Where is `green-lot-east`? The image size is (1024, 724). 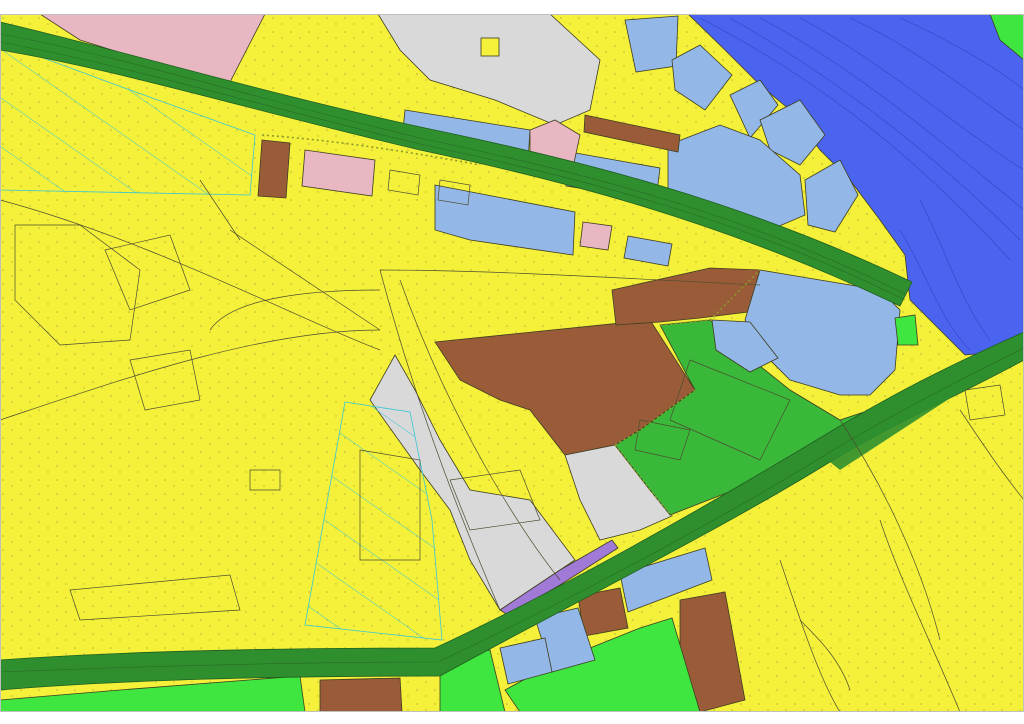
green-lot-east is located at coordinates (906, 330).